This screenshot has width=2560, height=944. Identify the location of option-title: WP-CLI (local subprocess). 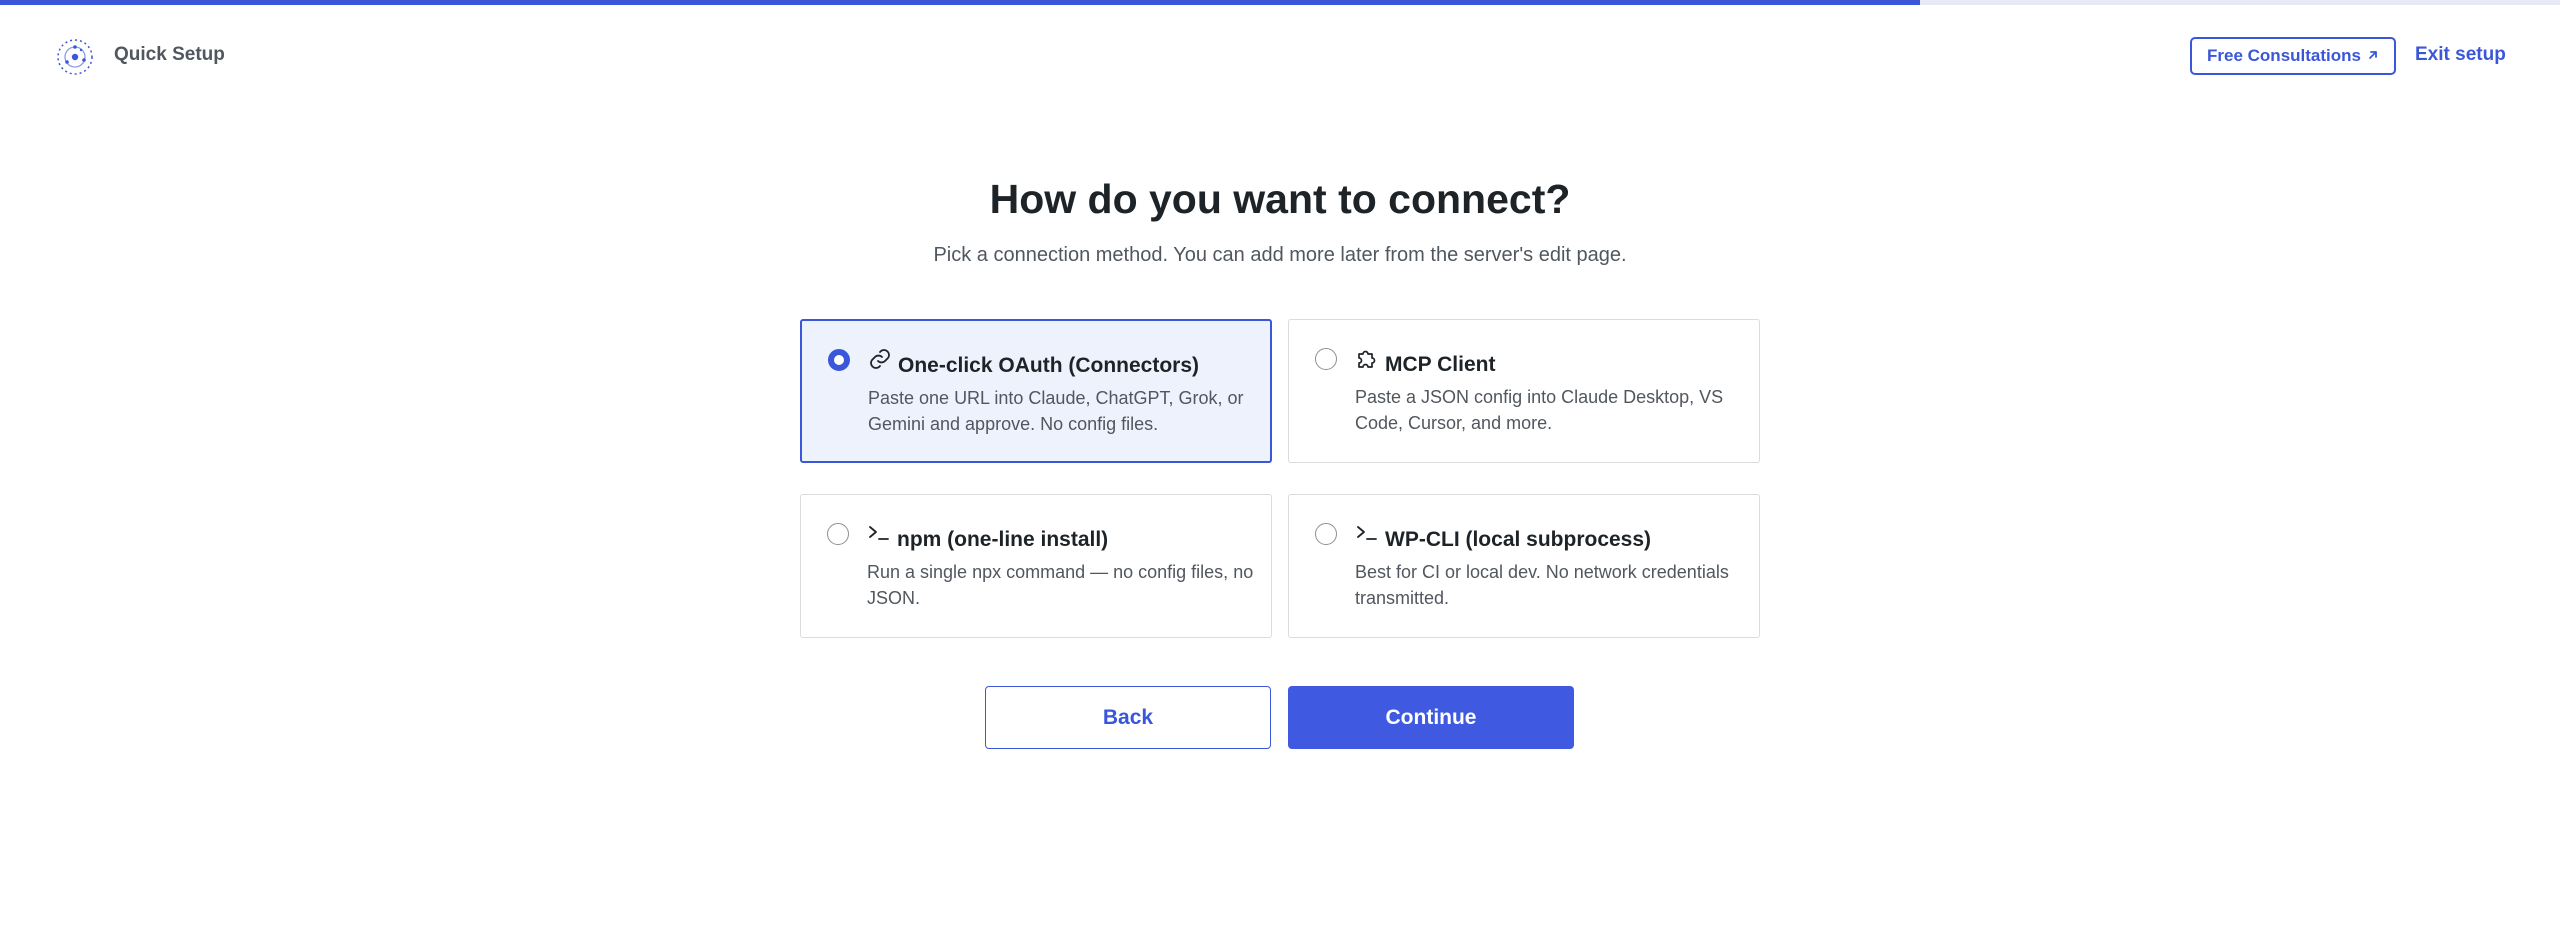
(1518, 539).